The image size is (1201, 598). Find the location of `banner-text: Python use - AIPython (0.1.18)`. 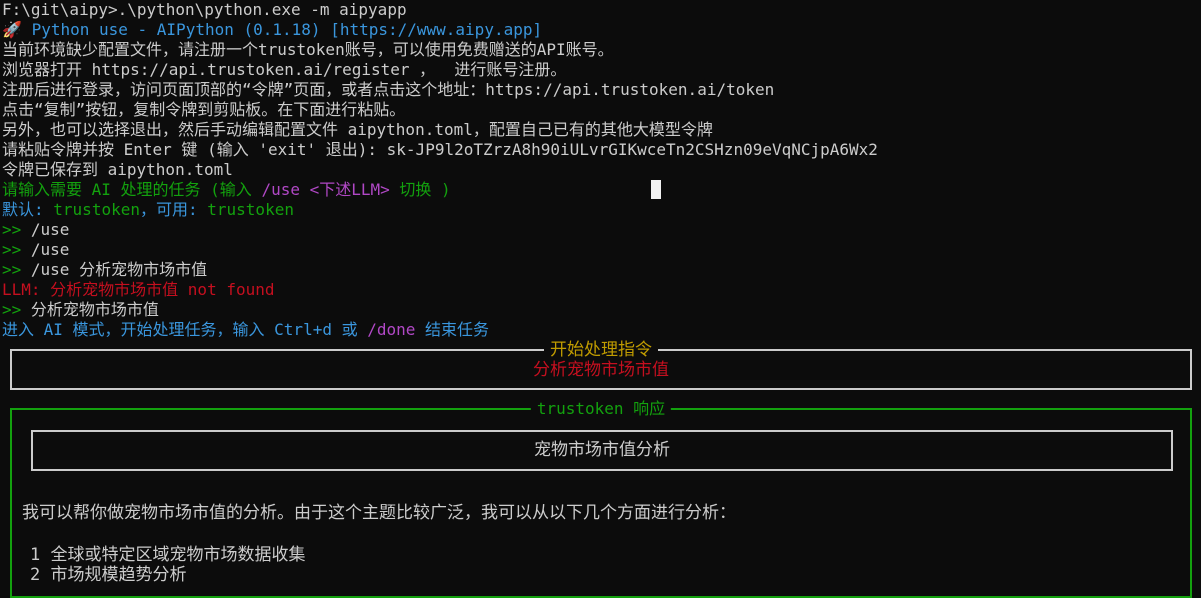

banner-text: Python use - AIPython (0.1.18) is located at coordinates (176, 29).